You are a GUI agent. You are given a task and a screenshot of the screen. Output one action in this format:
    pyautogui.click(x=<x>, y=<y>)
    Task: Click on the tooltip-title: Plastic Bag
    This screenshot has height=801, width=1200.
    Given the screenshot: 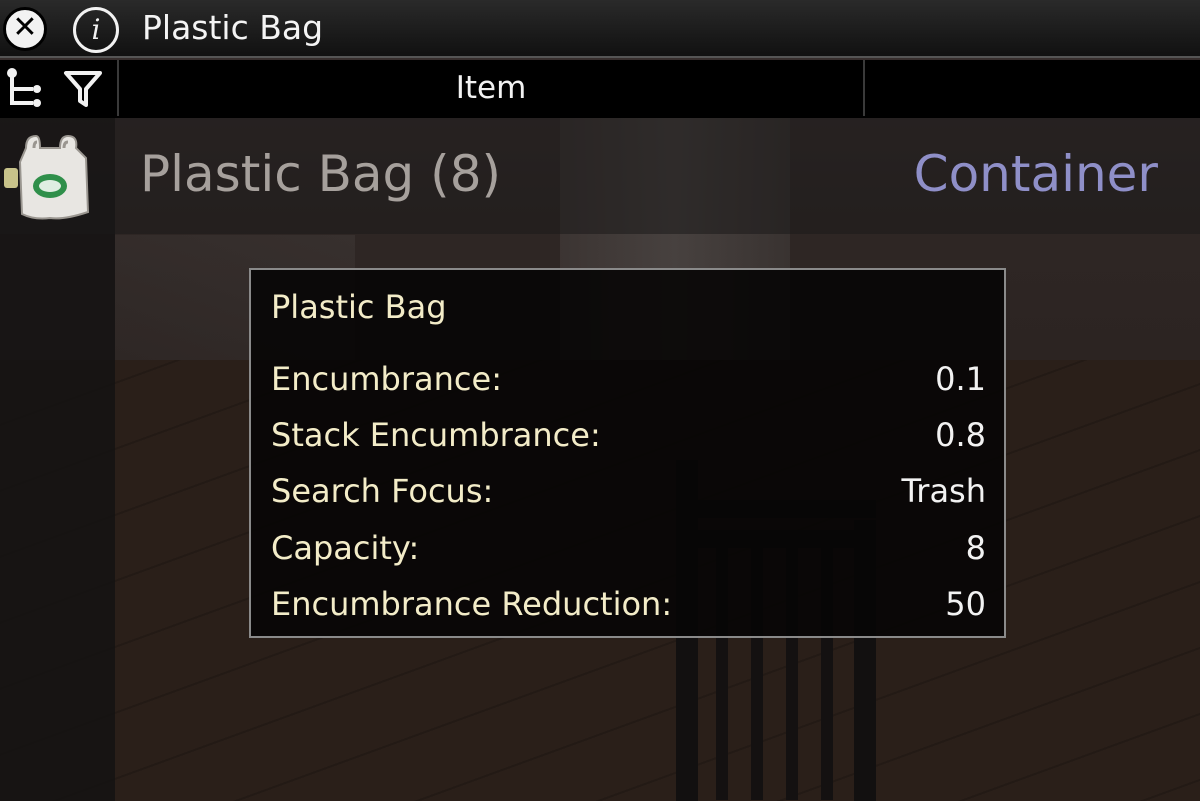 What is the action you would take?
    pyautogui.click(x=359, y=307)
    